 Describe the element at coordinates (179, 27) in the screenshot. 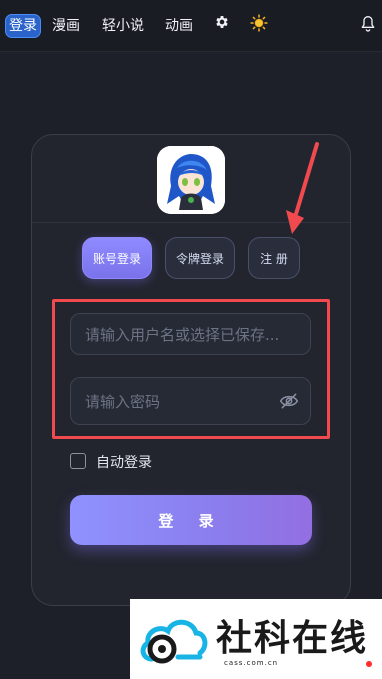

I see `nav-item-anime: 动画` at that location.